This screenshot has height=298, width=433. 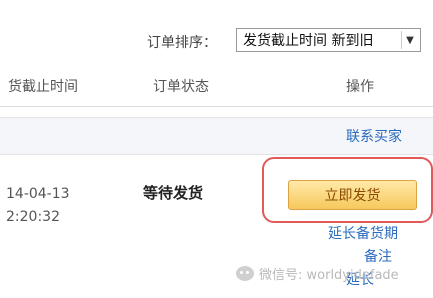 What do you see at coordinates (216, 106) in the screenshot?
I see `header-divider` at bounding box center [216, 106].